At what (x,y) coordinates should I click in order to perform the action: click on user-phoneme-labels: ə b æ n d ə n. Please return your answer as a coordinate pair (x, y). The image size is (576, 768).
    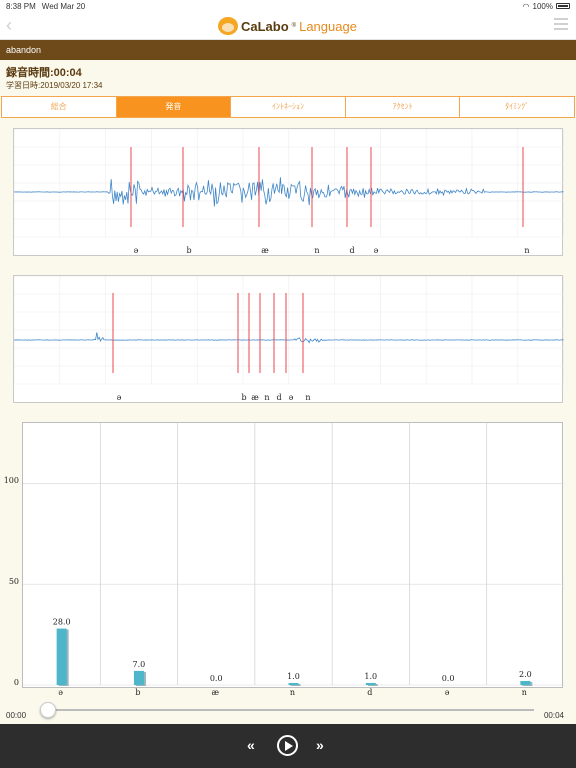
    Looking at the image, I should click on (289, 252).